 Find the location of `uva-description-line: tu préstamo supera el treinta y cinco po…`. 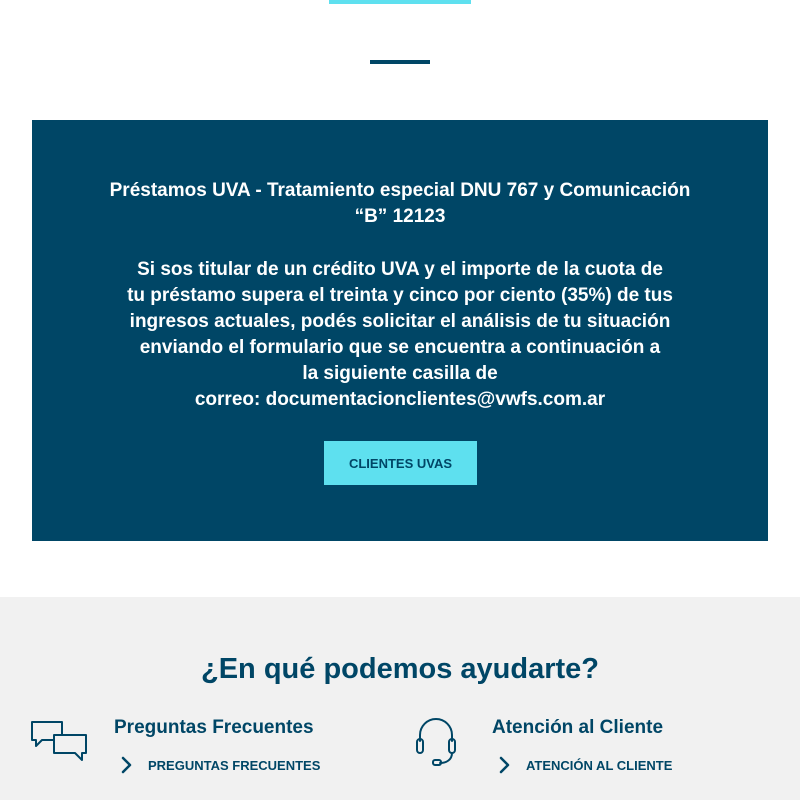

uva-description-line: tu préstamo supera el treinta y cinco po… is located at coordinates (400, 295).